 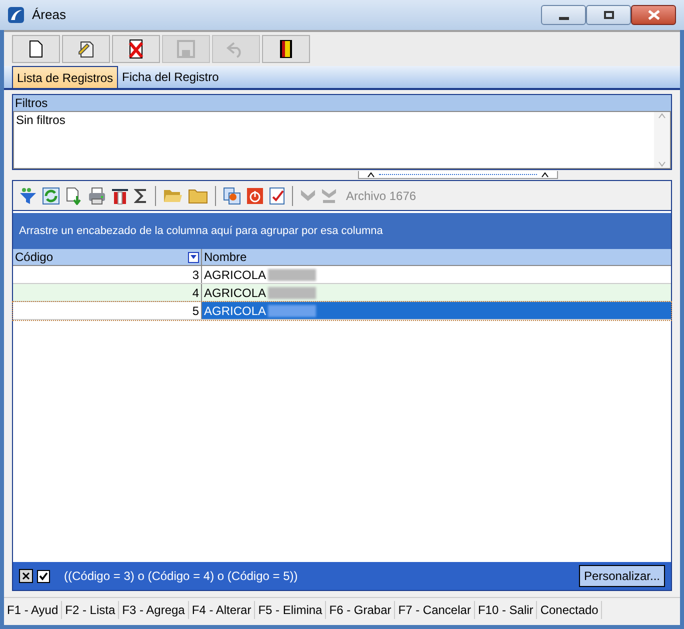 What do you see at coordinates (361, 609) in the screenshot?
I see `status-item: F6 - Grabar` at bounding box center [361, 609].